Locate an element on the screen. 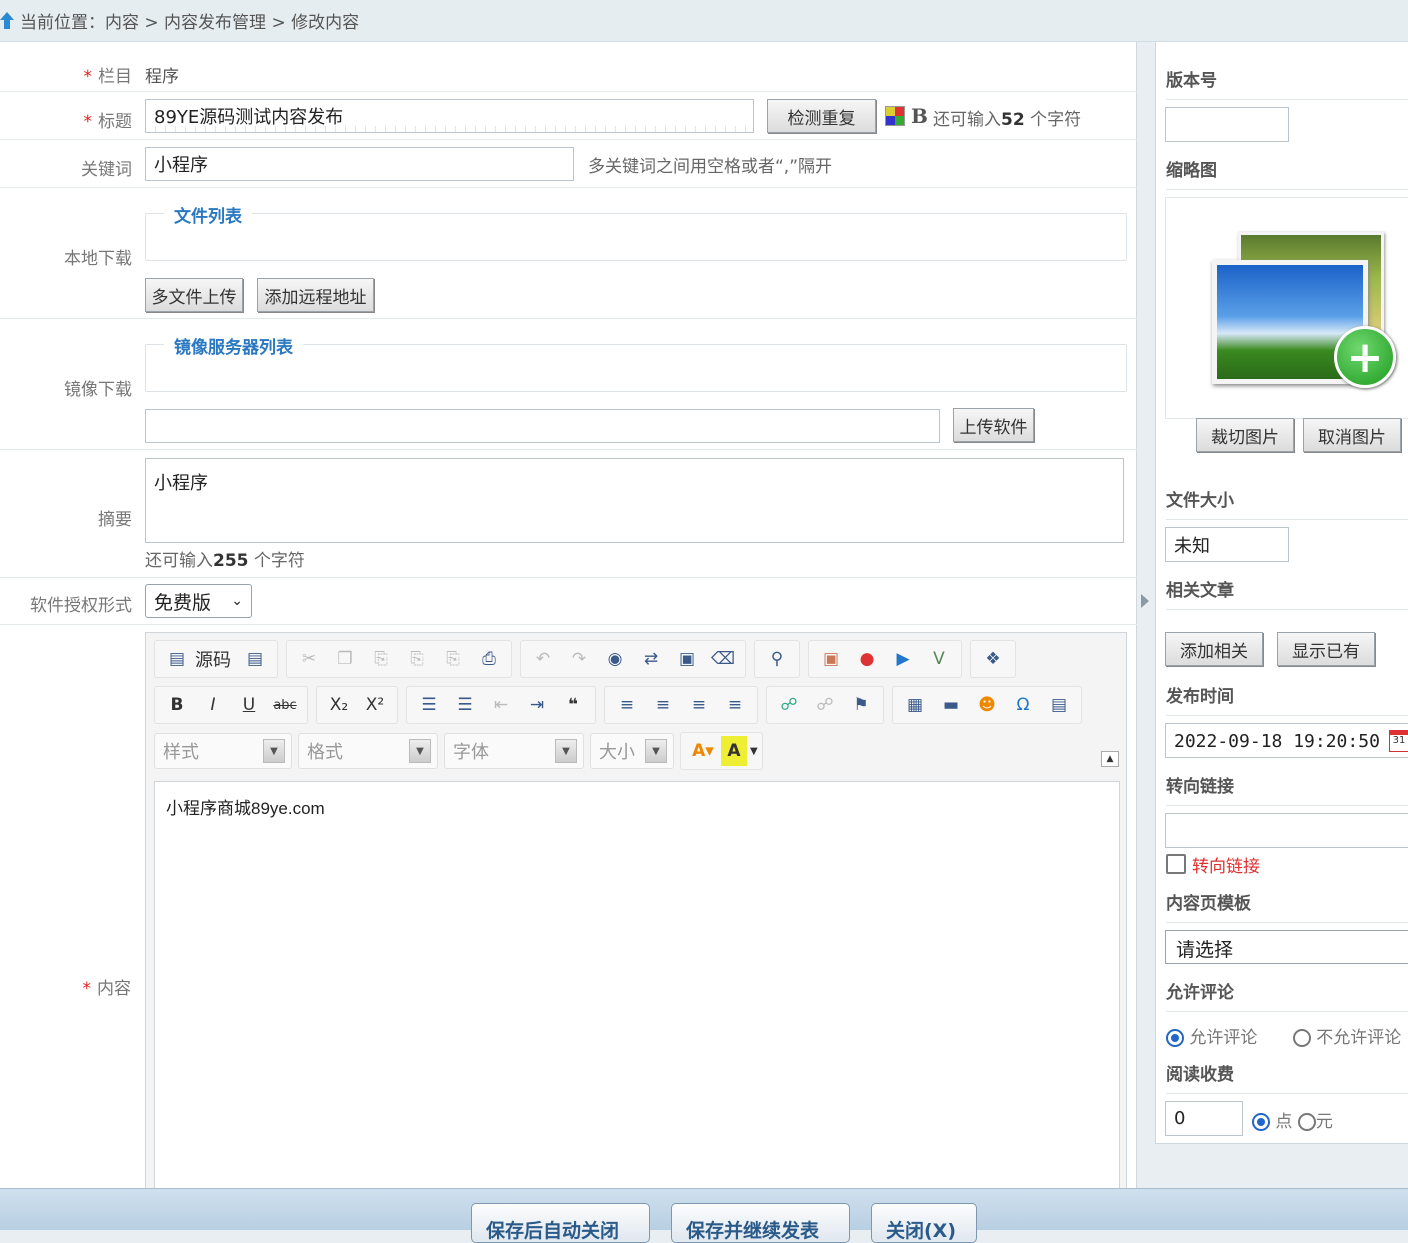  fee-yuan-radio is located at coordinates (1306, 1122).